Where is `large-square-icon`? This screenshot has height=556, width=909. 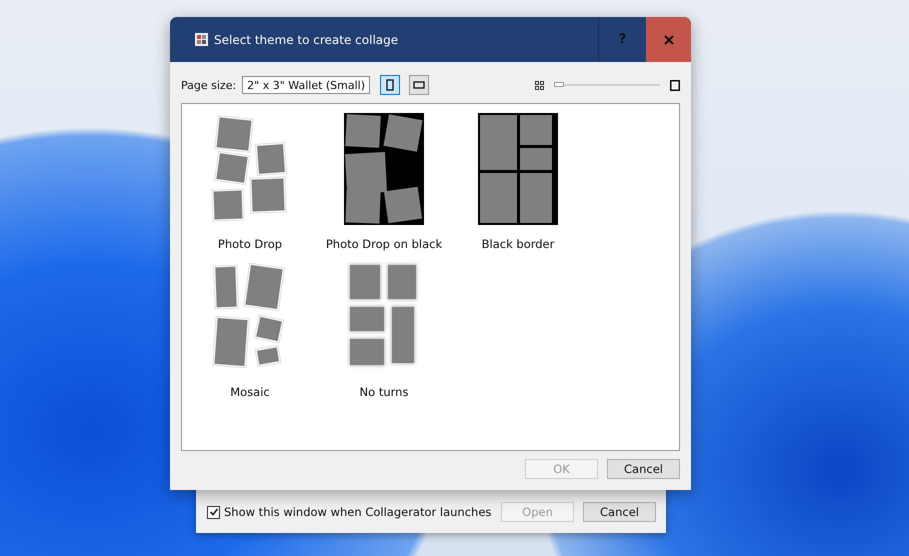 large-square-icon is located at coordinates (675, 85).